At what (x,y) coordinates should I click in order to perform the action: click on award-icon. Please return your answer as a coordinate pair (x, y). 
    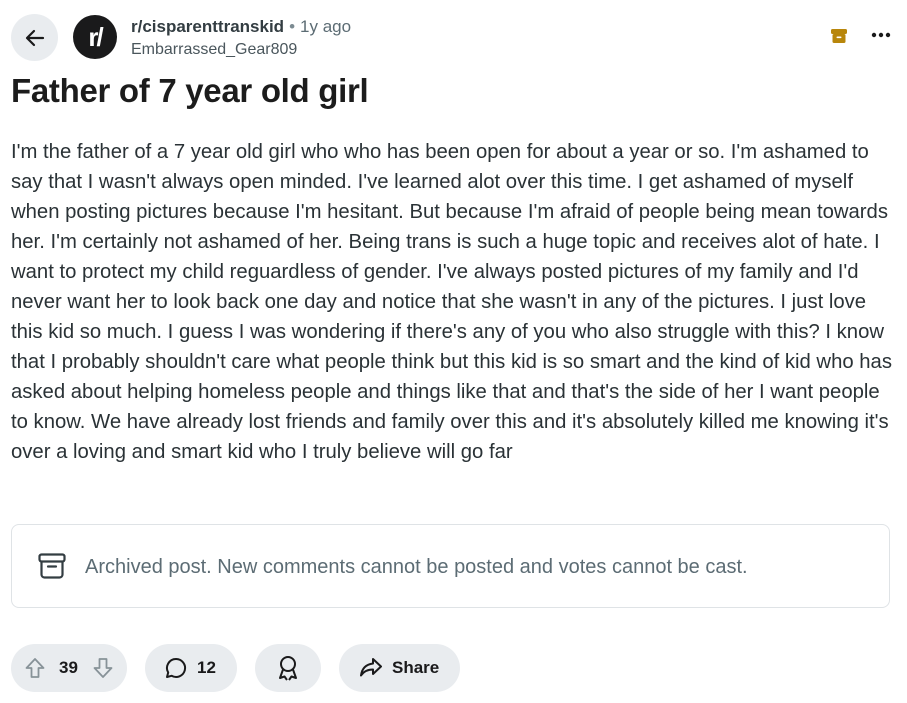
    Looking at the image, I should click on (288, 668).